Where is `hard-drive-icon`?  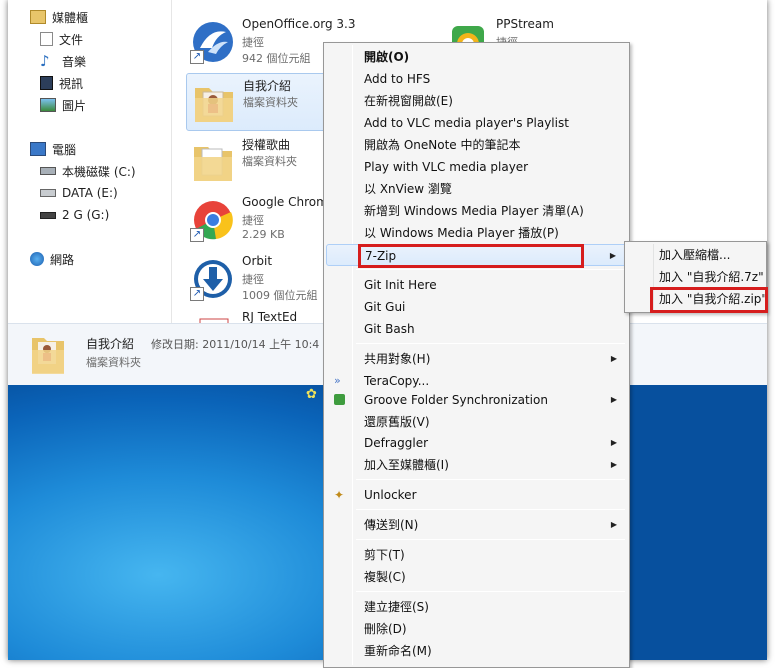 hard-drive-icon is located at coordinates (48, 171).